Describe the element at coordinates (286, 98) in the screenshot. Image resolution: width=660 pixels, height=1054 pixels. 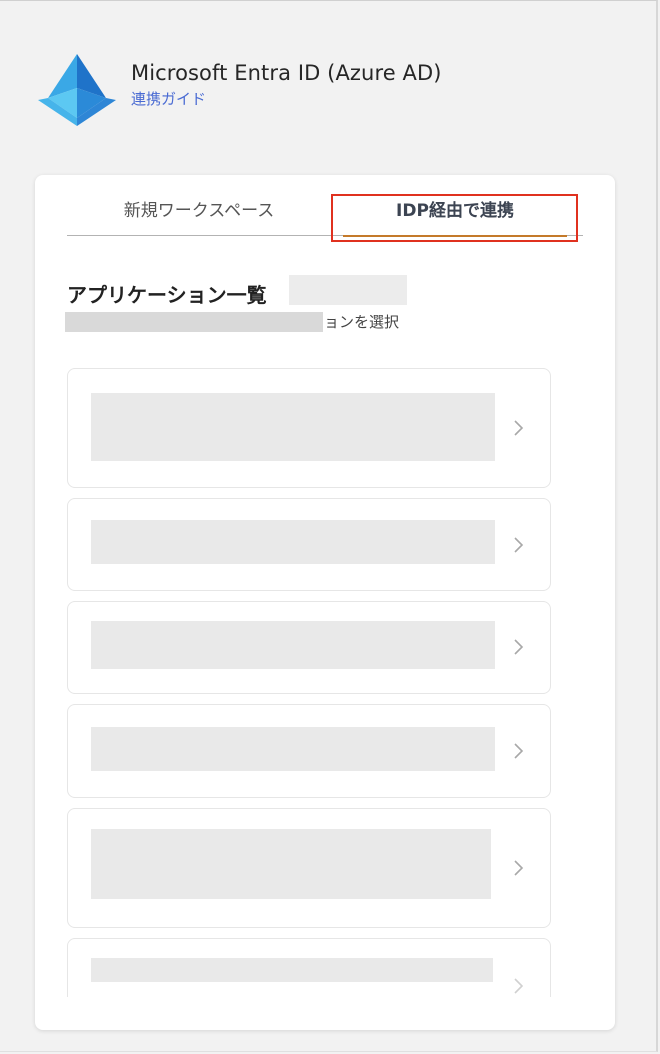
I see `integration-guide-link: 連携ガイド` at that location.